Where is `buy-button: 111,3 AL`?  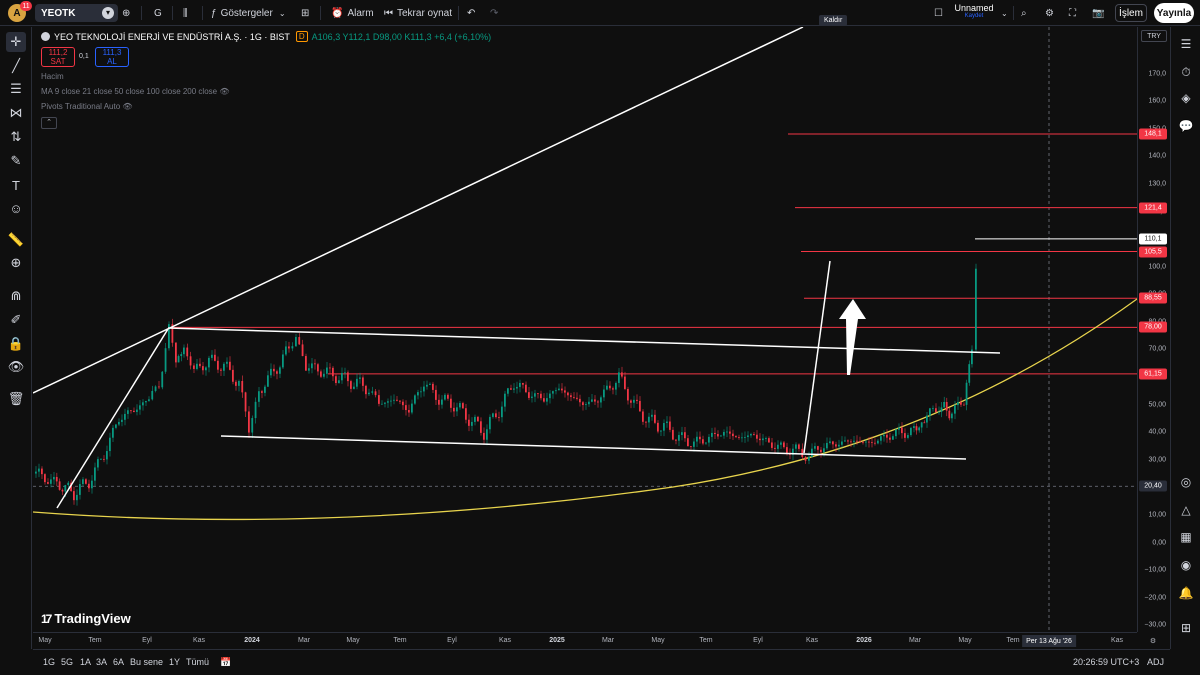
buy-button: 111,3 AL is located at coordinates (112, 57).